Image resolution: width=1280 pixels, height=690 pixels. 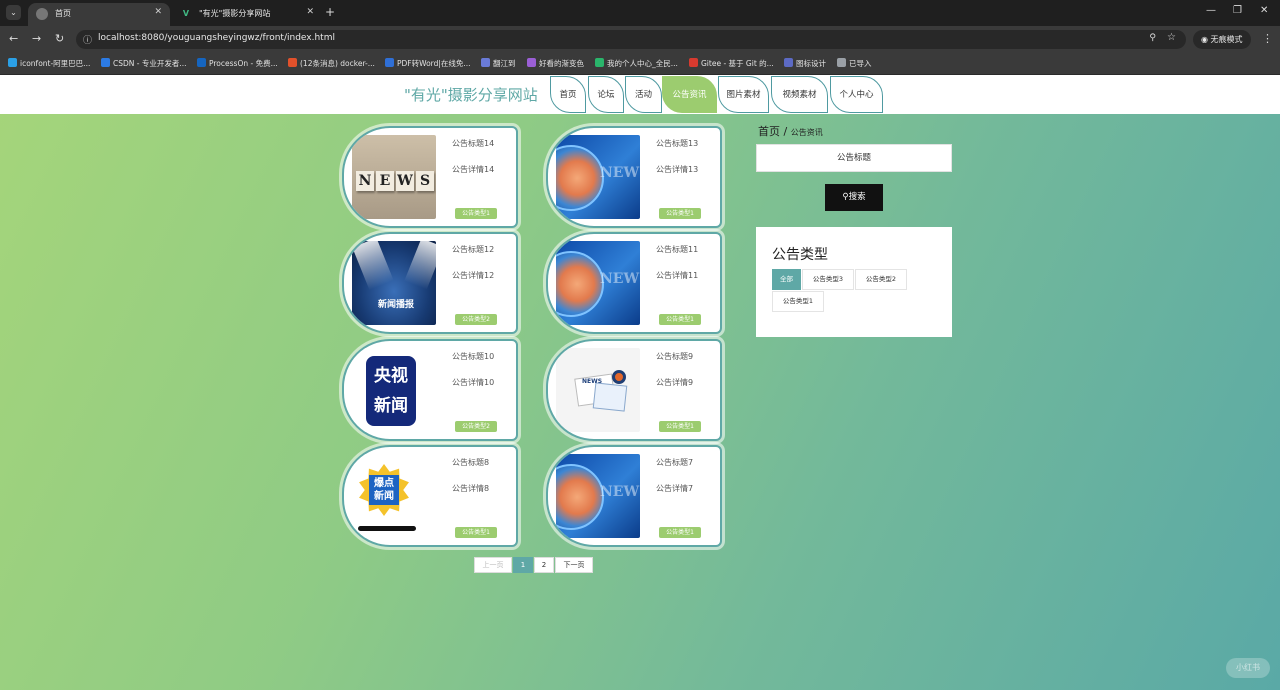 I want to click on site-info-icon: ⓘ, so click(x=87, y=39).